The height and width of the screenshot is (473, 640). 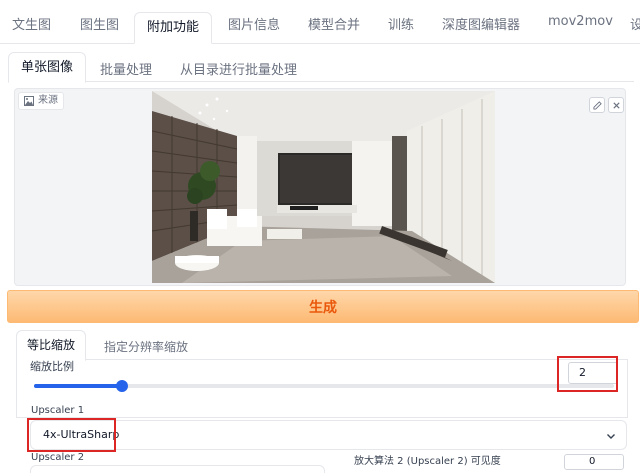 I want to click on edit-icon, so click(x=597, y=105).